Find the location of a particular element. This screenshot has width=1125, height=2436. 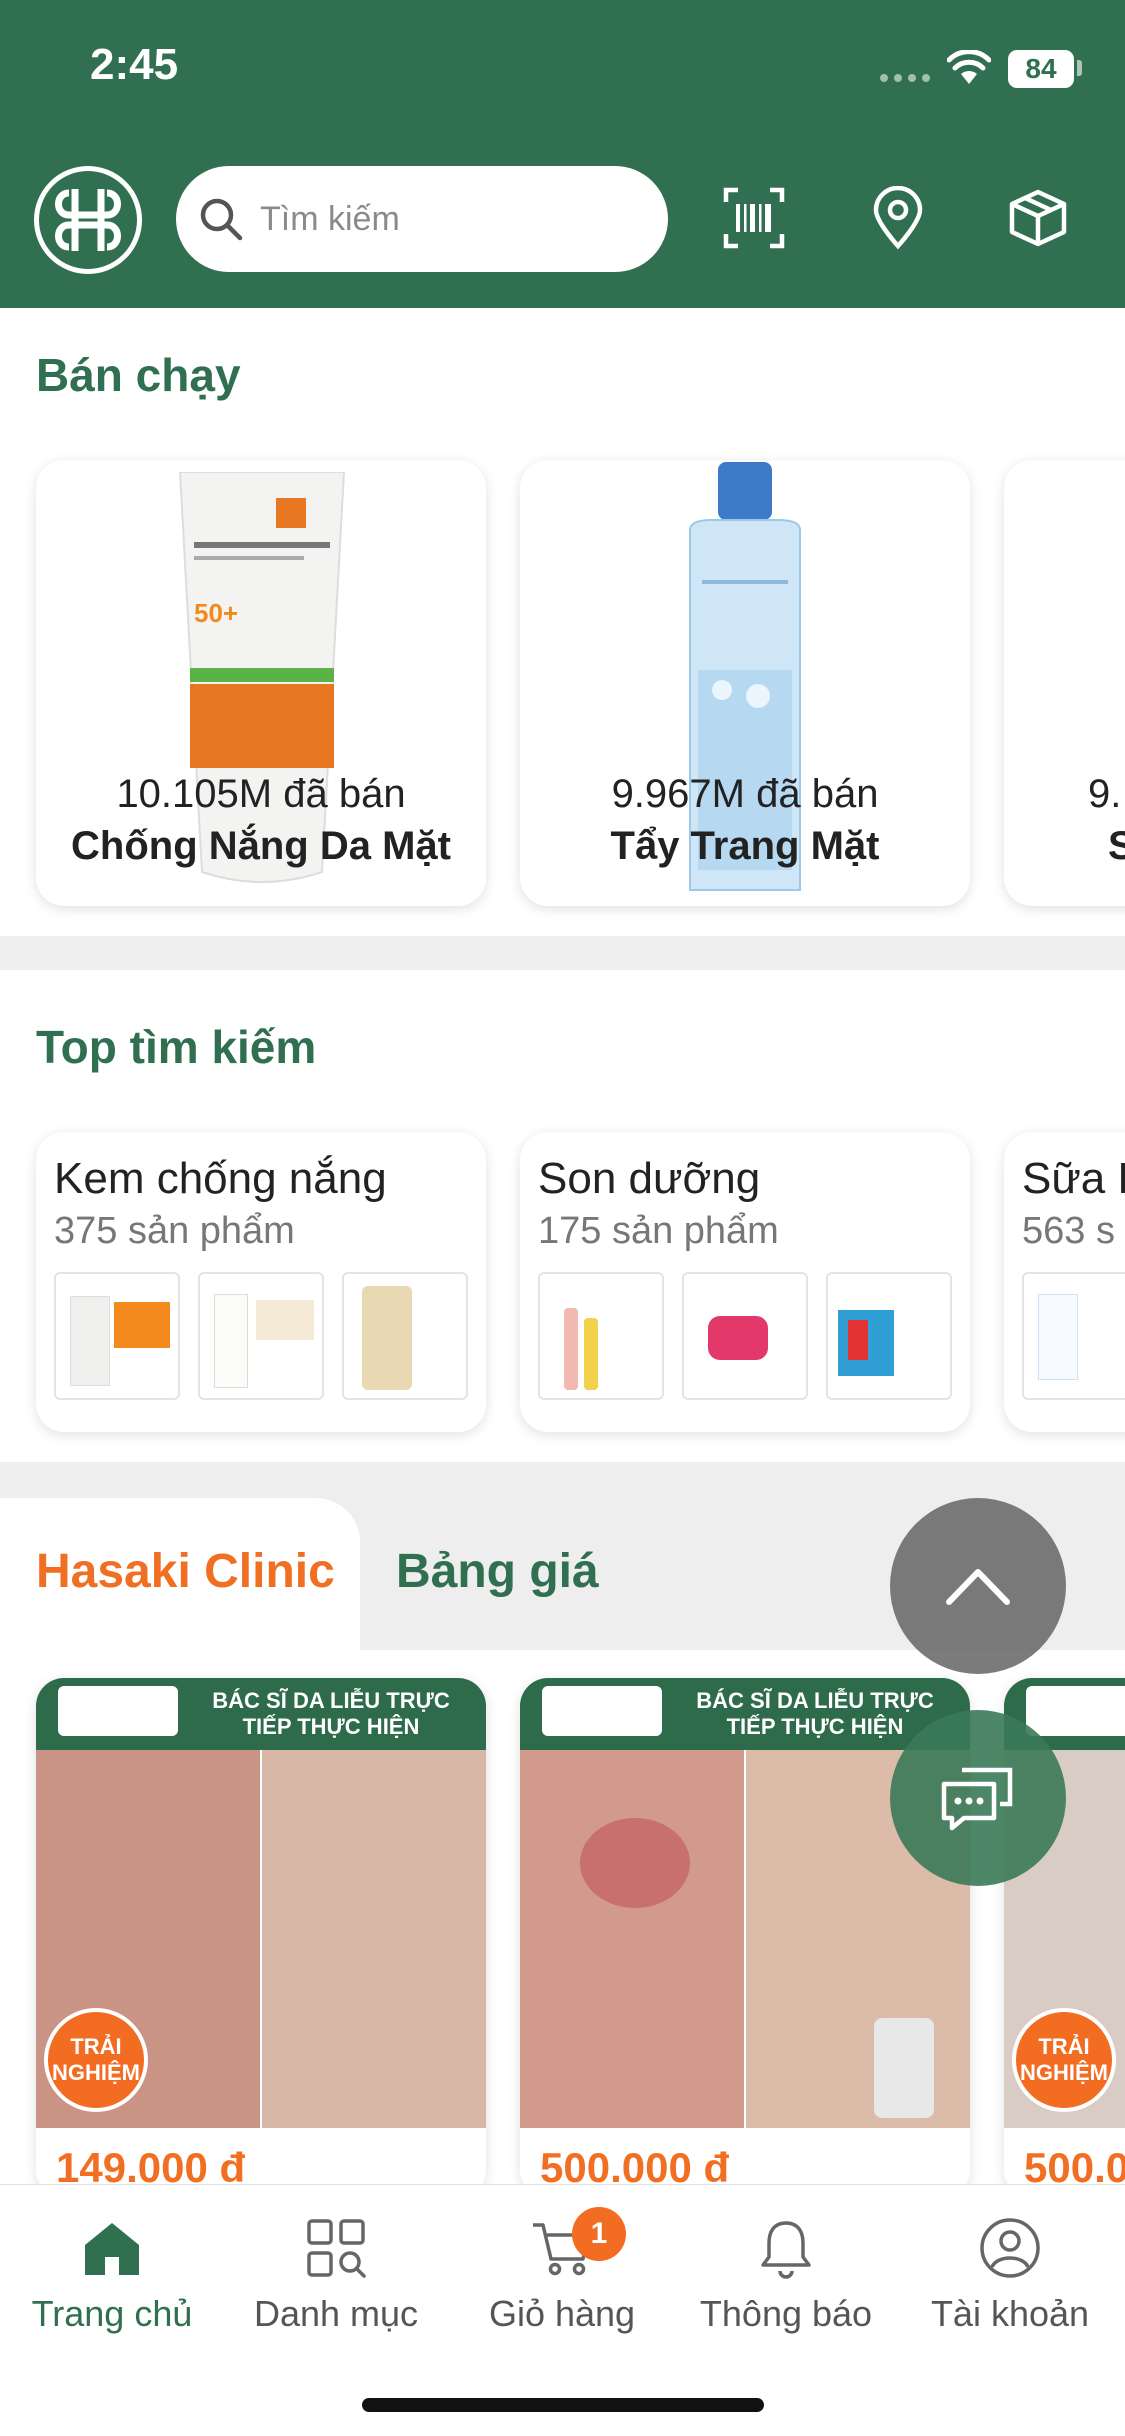

home-indicator is located at coordinates (563, 2405).